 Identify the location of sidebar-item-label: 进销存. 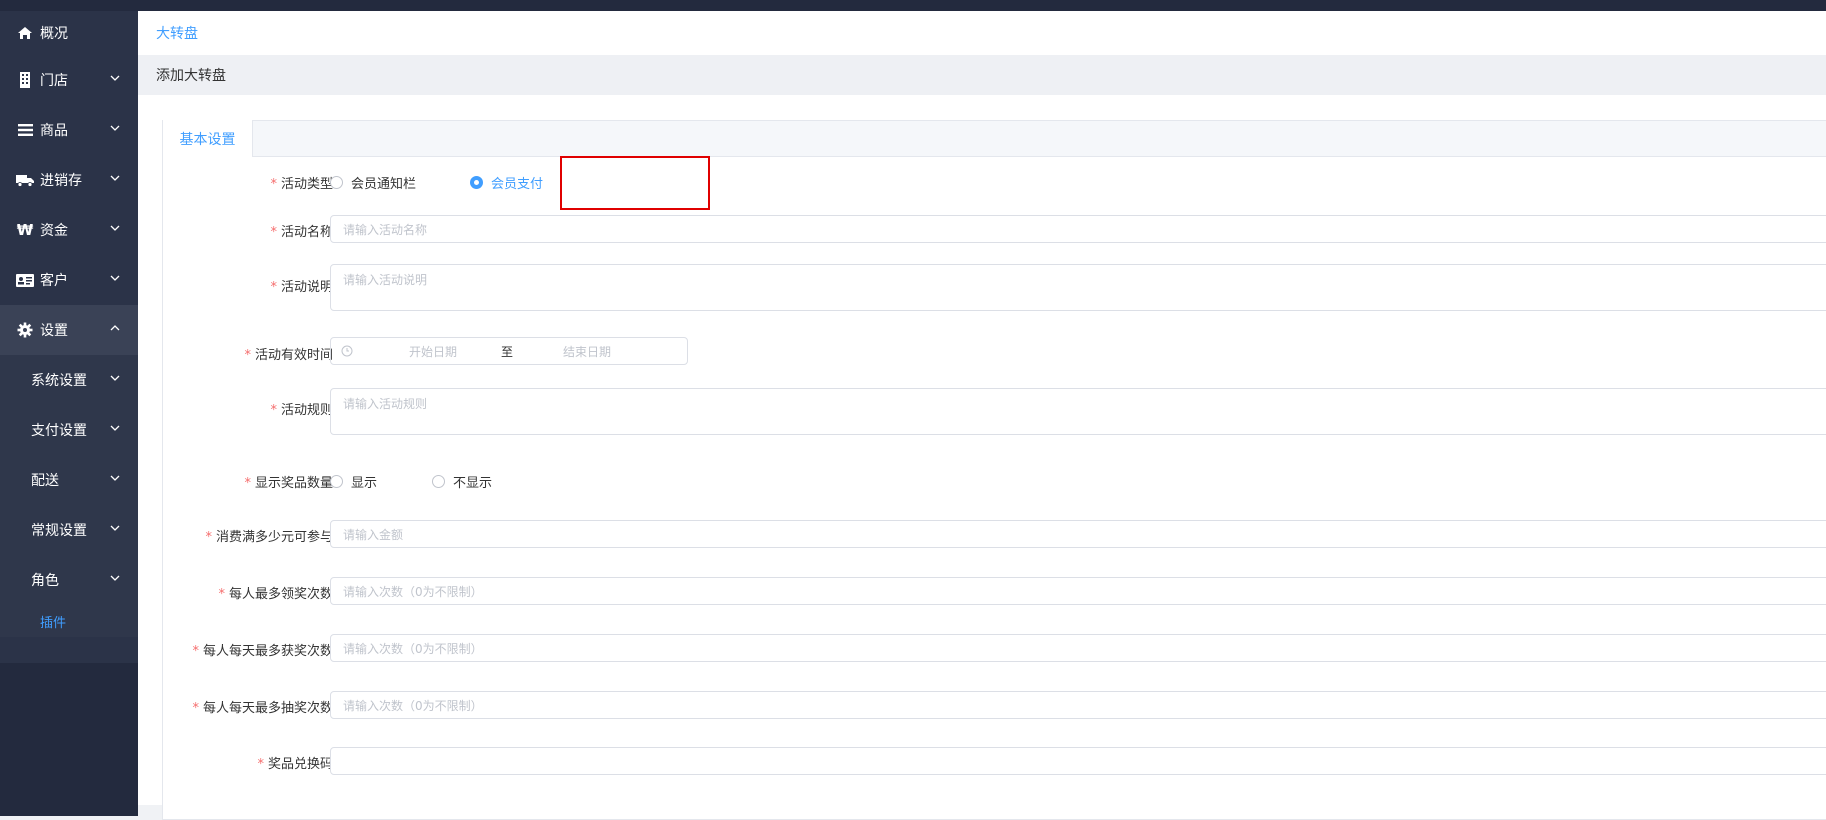
(61, 181).